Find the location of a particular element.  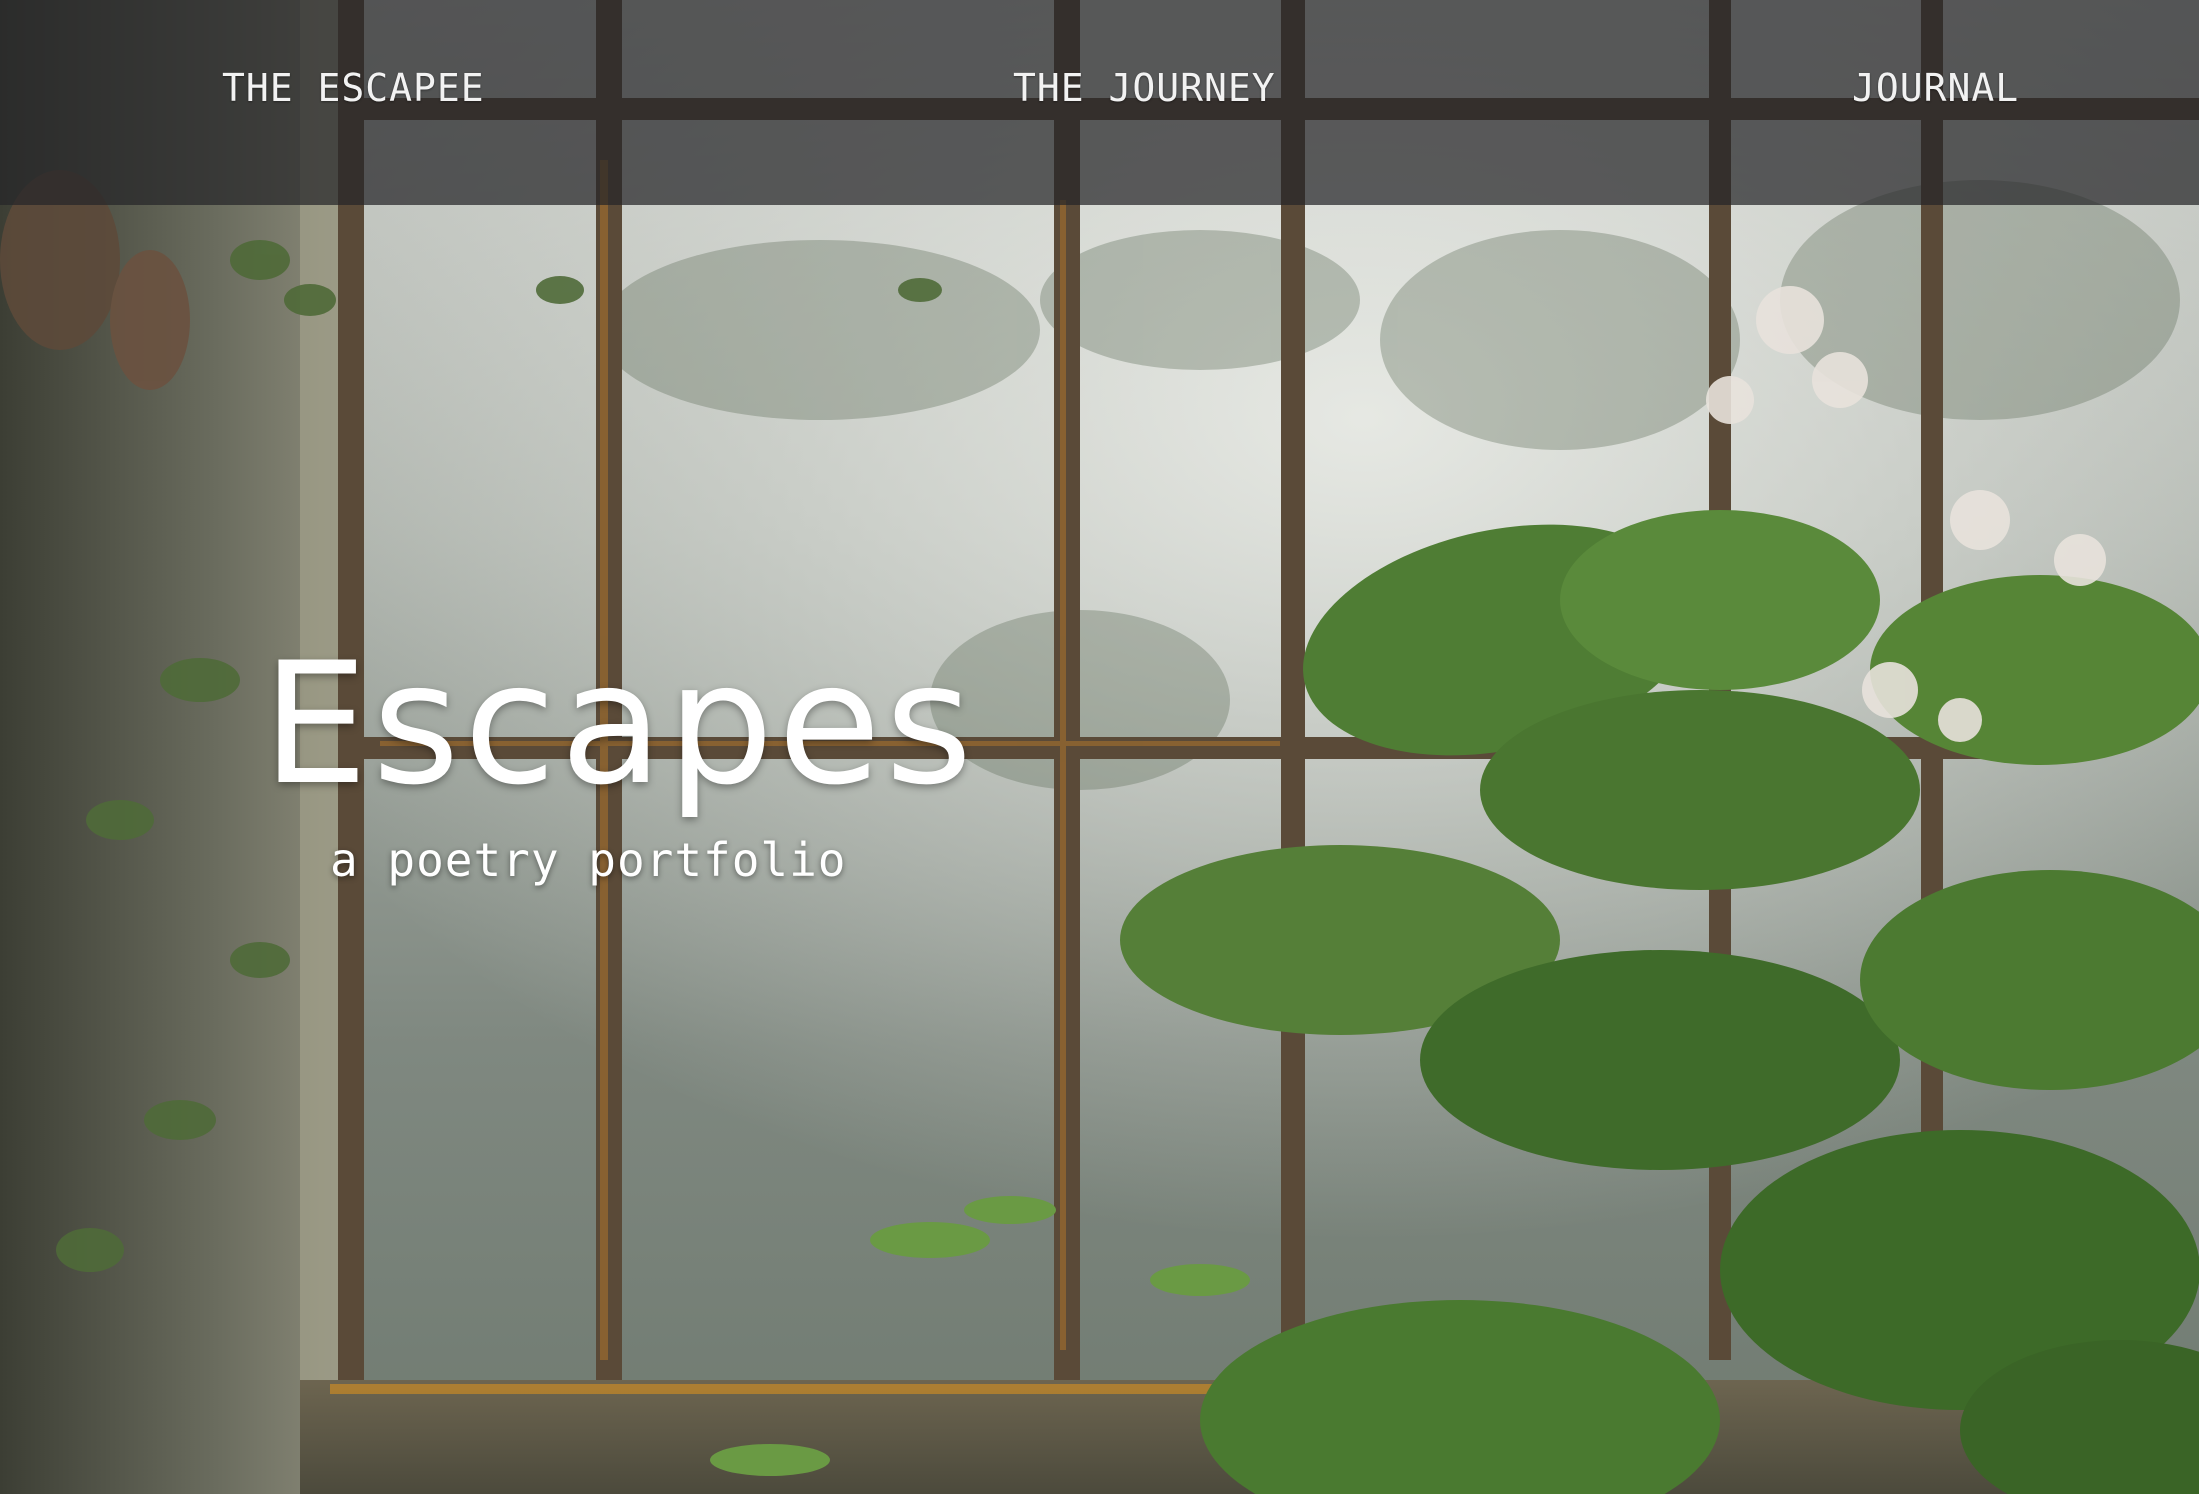

nav-link-journal: JOURNAL is located at coordinates (1935, 88).